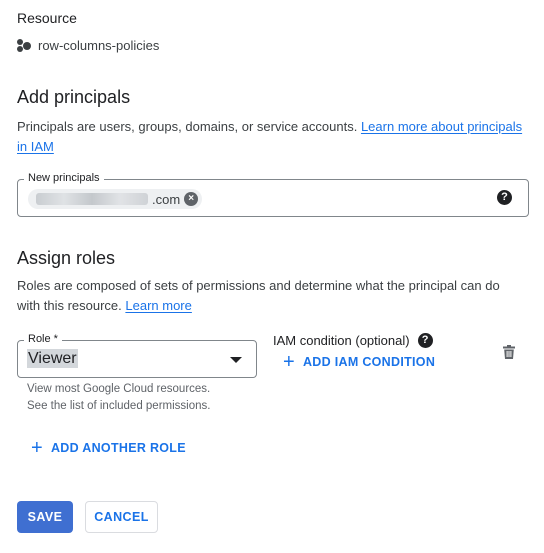 This screenshot has height=553, width=544. Describe the element at coordinates (137, 355) in the screenshot. I see `role-select: Role * Viewer` at that location.